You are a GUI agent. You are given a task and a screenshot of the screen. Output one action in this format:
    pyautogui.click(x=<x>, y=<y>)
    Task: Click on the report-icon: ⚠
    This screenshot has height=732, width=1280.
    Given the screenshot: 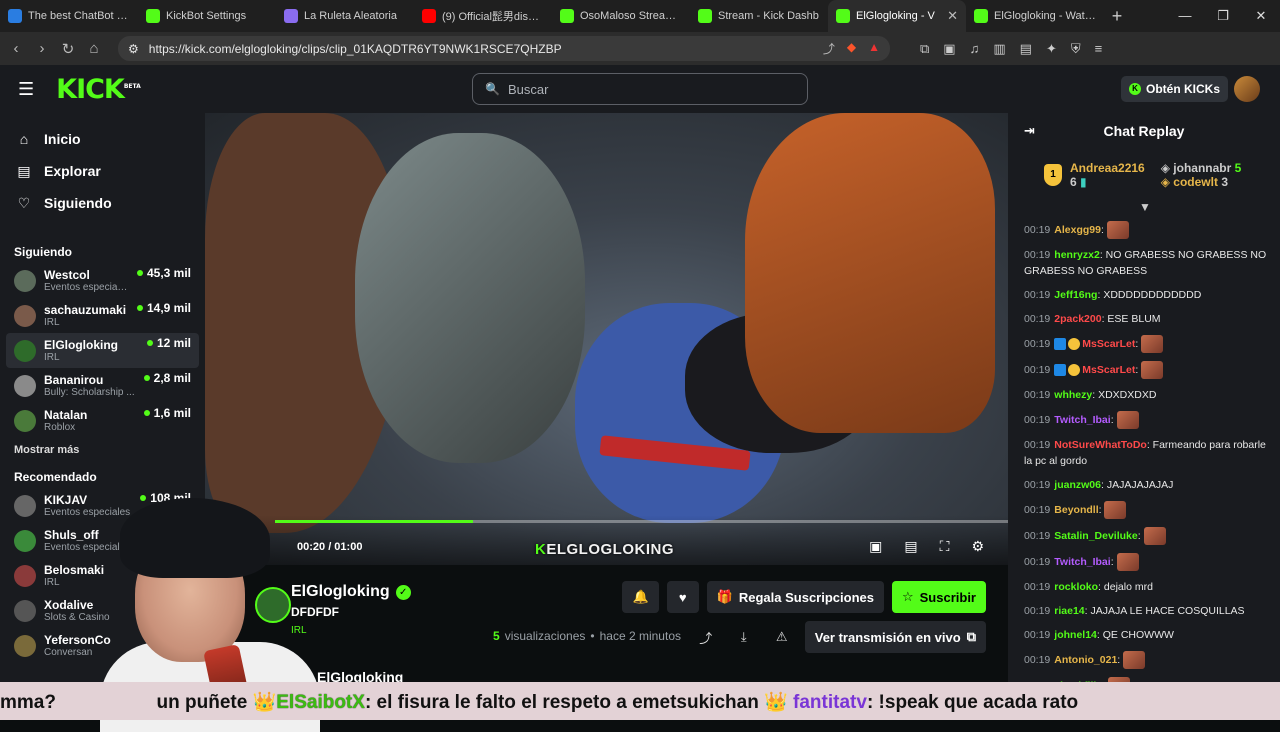 What is the action you would take?
    pyautogui.click(x=782, y=637)
    